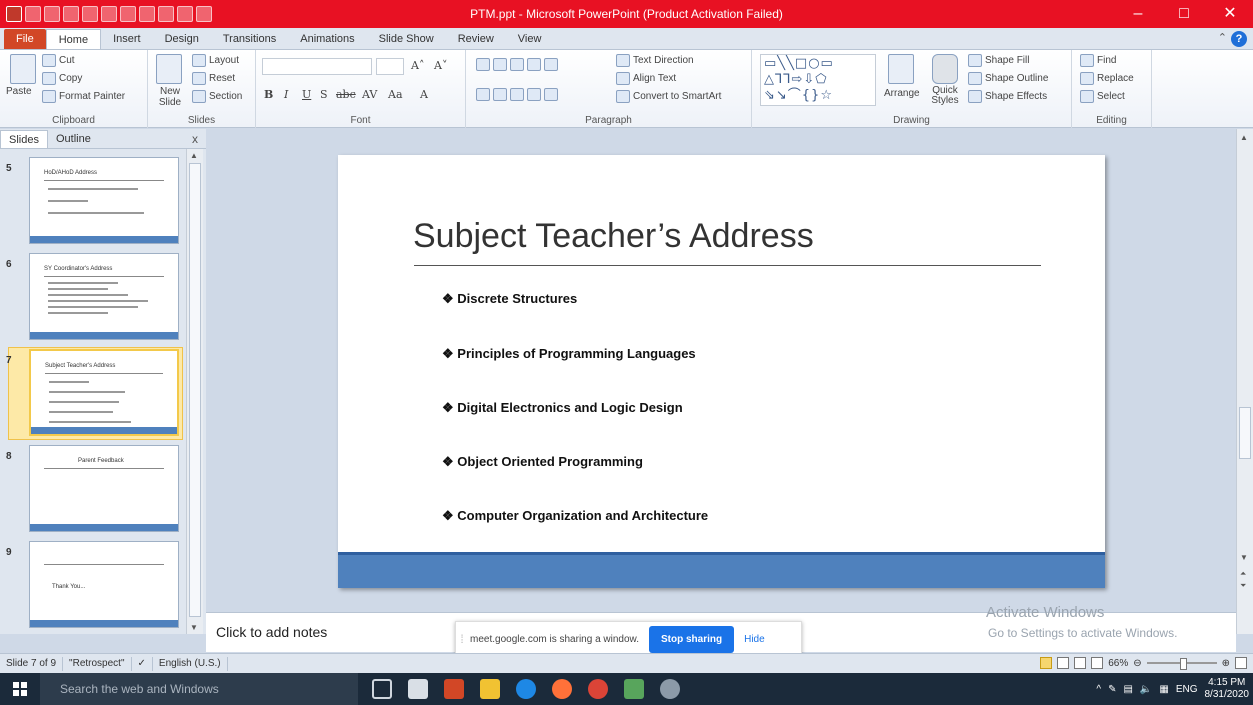  What do you see at coordinates (1181, 664) in the screenshot?
I see `zoom-slider` at bounding box center [1181, 664].